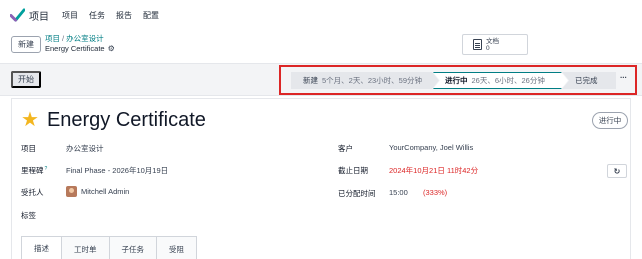 The height and width of the screenshot is (259, 642). I want to click on documents-button: 文档 0, so click(495, 44).